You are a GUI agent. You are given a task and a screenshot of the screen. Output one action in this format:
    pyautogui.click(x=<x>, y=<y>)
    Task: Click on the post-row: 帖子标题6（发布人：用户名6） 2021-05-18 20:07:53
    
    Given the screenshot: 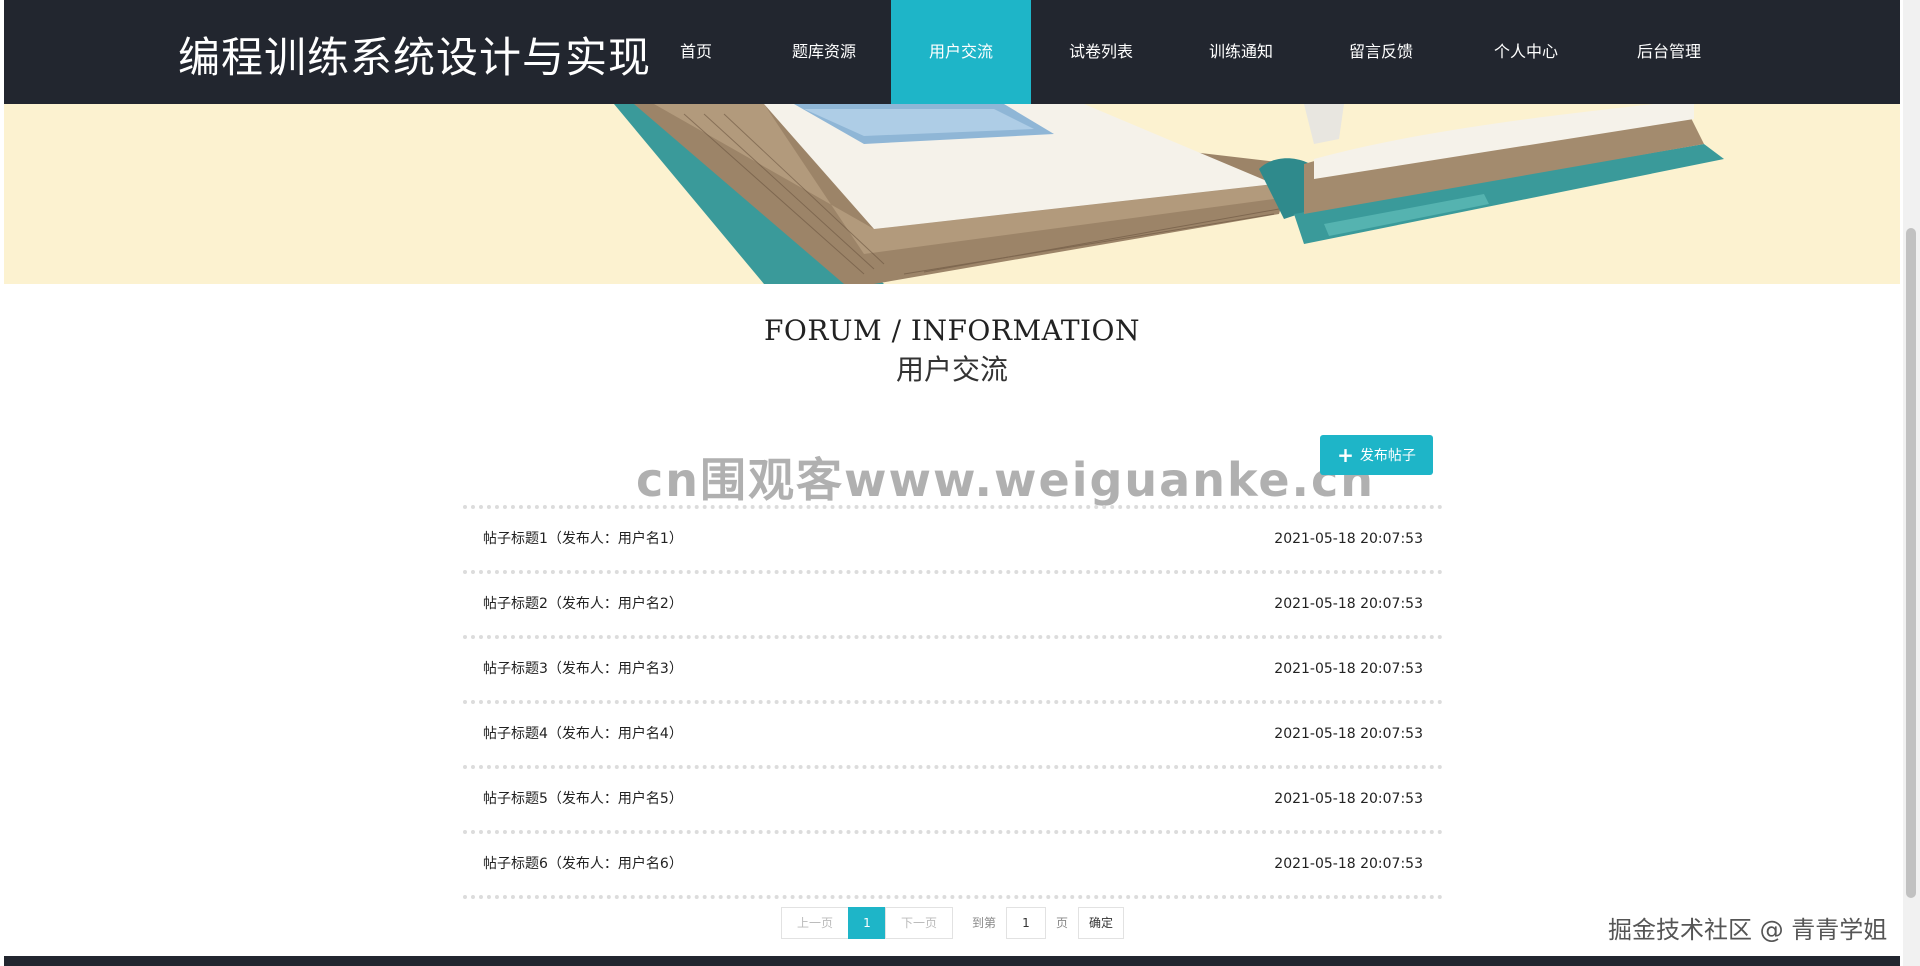 What is the action you would take?
    pyautogui.click(x=953, y=864)
    